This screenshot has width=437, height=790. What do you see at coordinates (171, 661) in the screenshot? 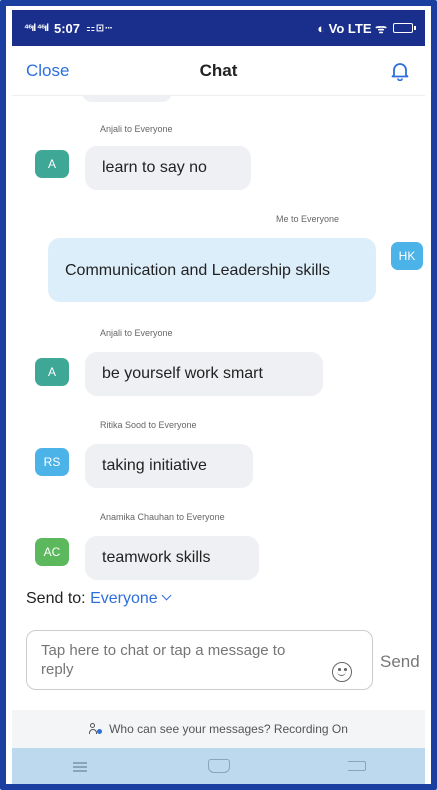
I see `chat-input` at bounding box center [171, 661].